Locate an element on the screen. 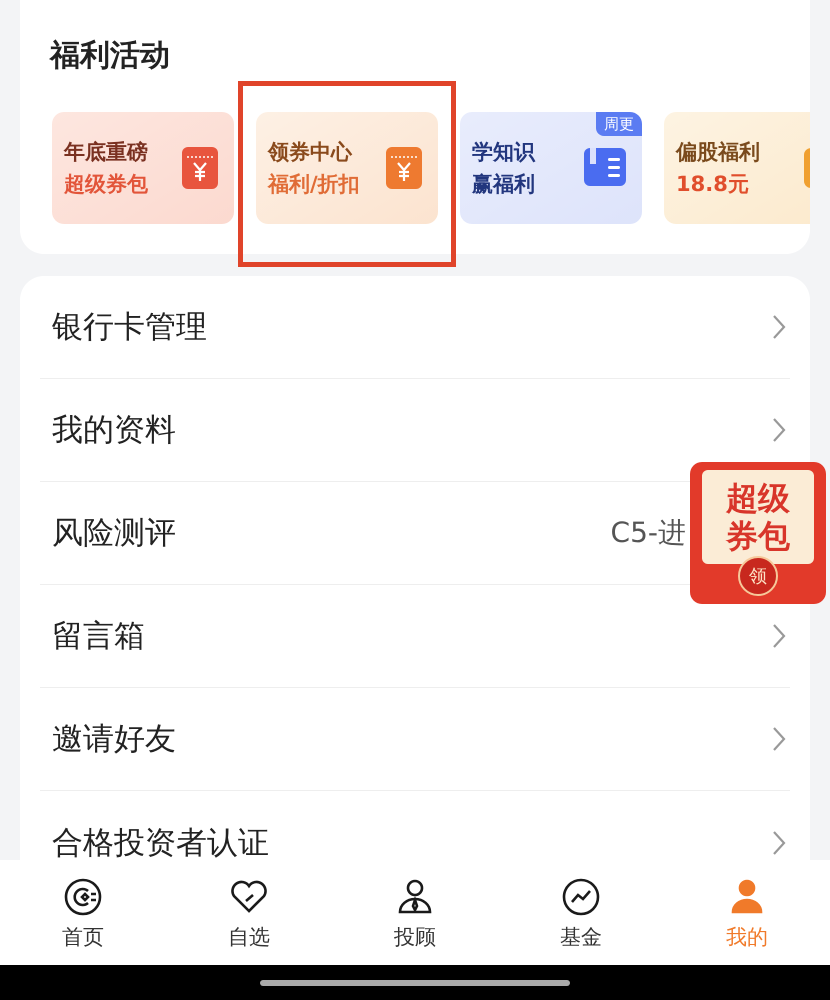 Image resolution: width=830 pixels, height=1000 pixels. tile-title: 学知识 is located at coordinates (503, 152).